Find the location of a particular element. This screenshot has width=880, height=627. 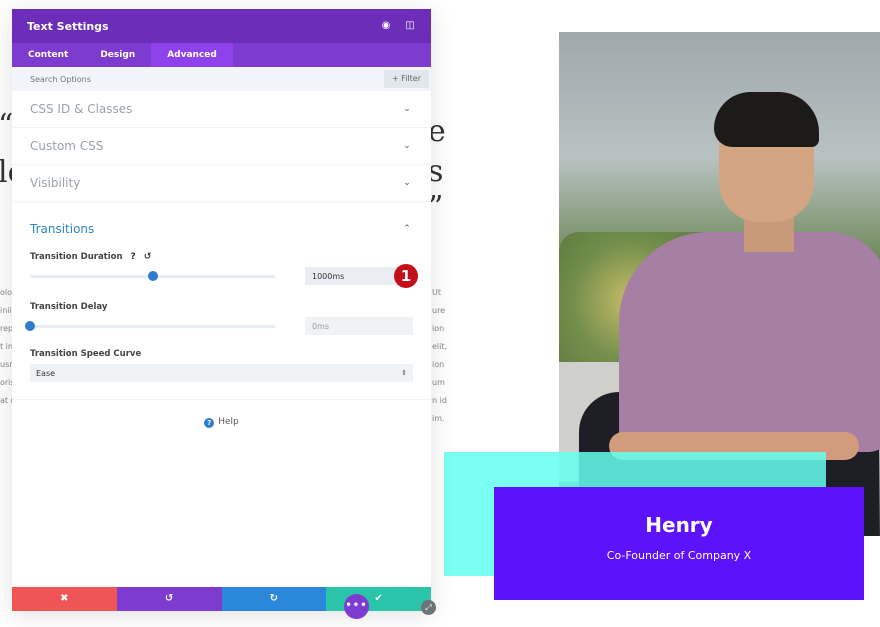

help-label: Help is located at coordinates (228, 422).